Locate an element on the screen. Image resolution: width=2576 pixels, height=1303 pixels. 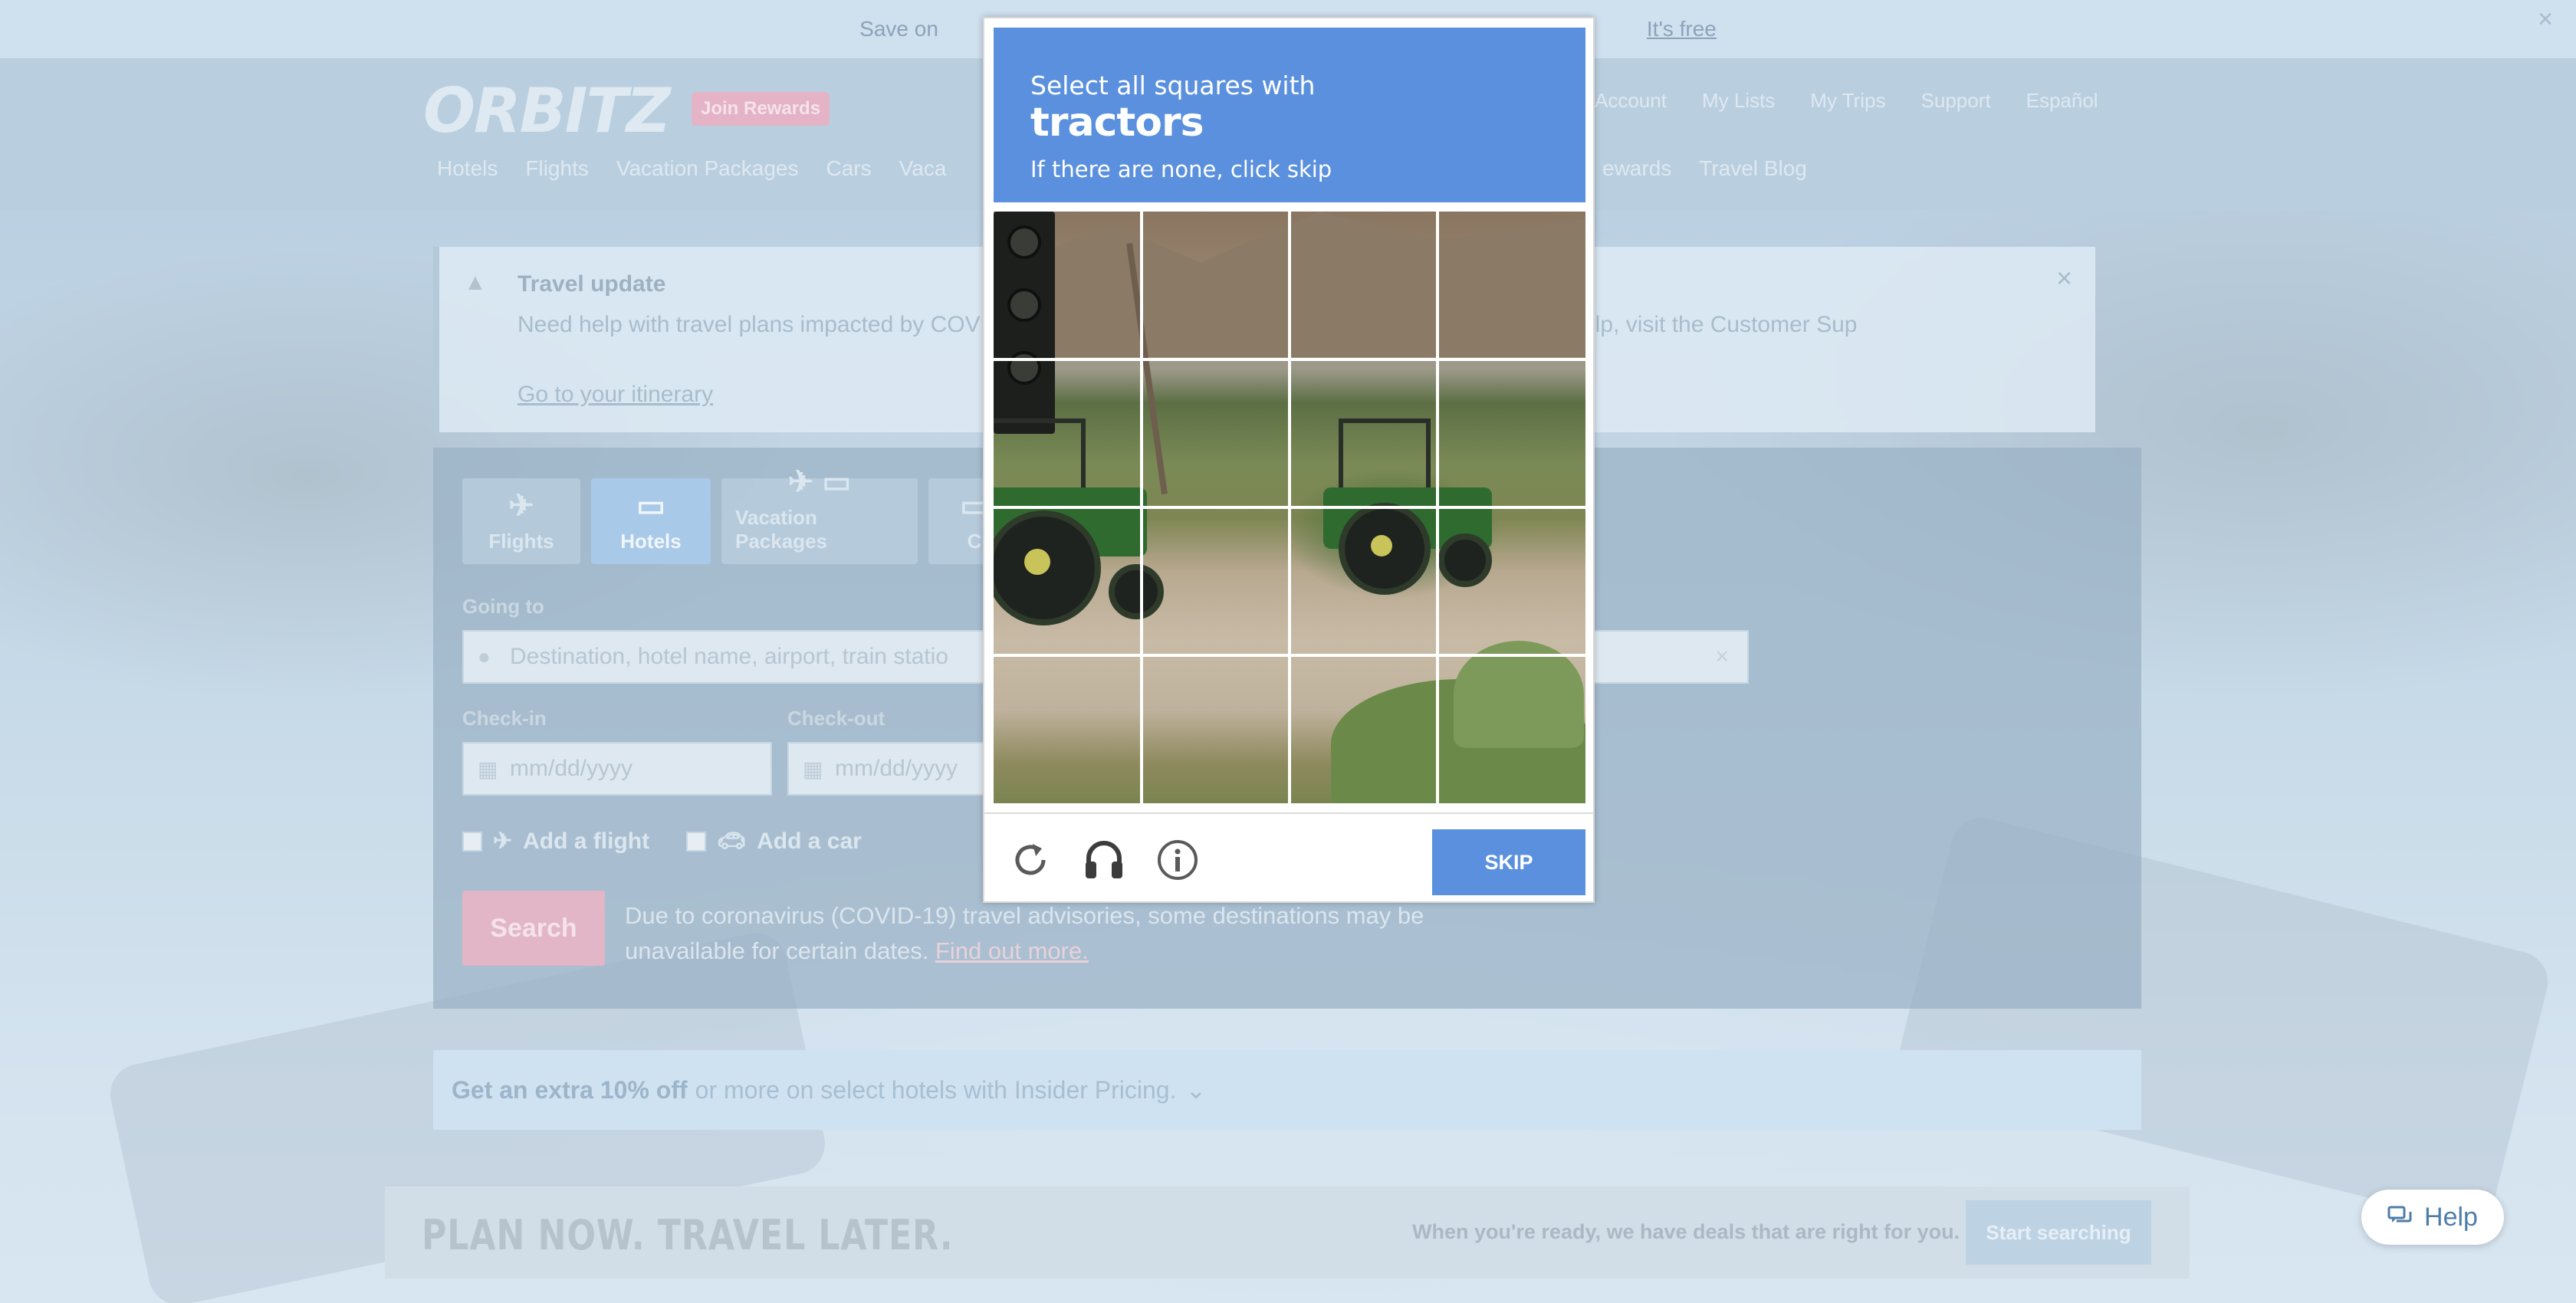
start-searching-button: Start searching is located at coordinates (2058, 1232).